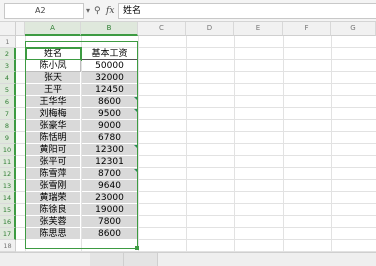 Image resolution: width=376 pixels, height=266 pixels. What do you see at coordinates (110, 90) in the screenshot?
I see `salary-cell: 12450` at bounding box center [110, 90].